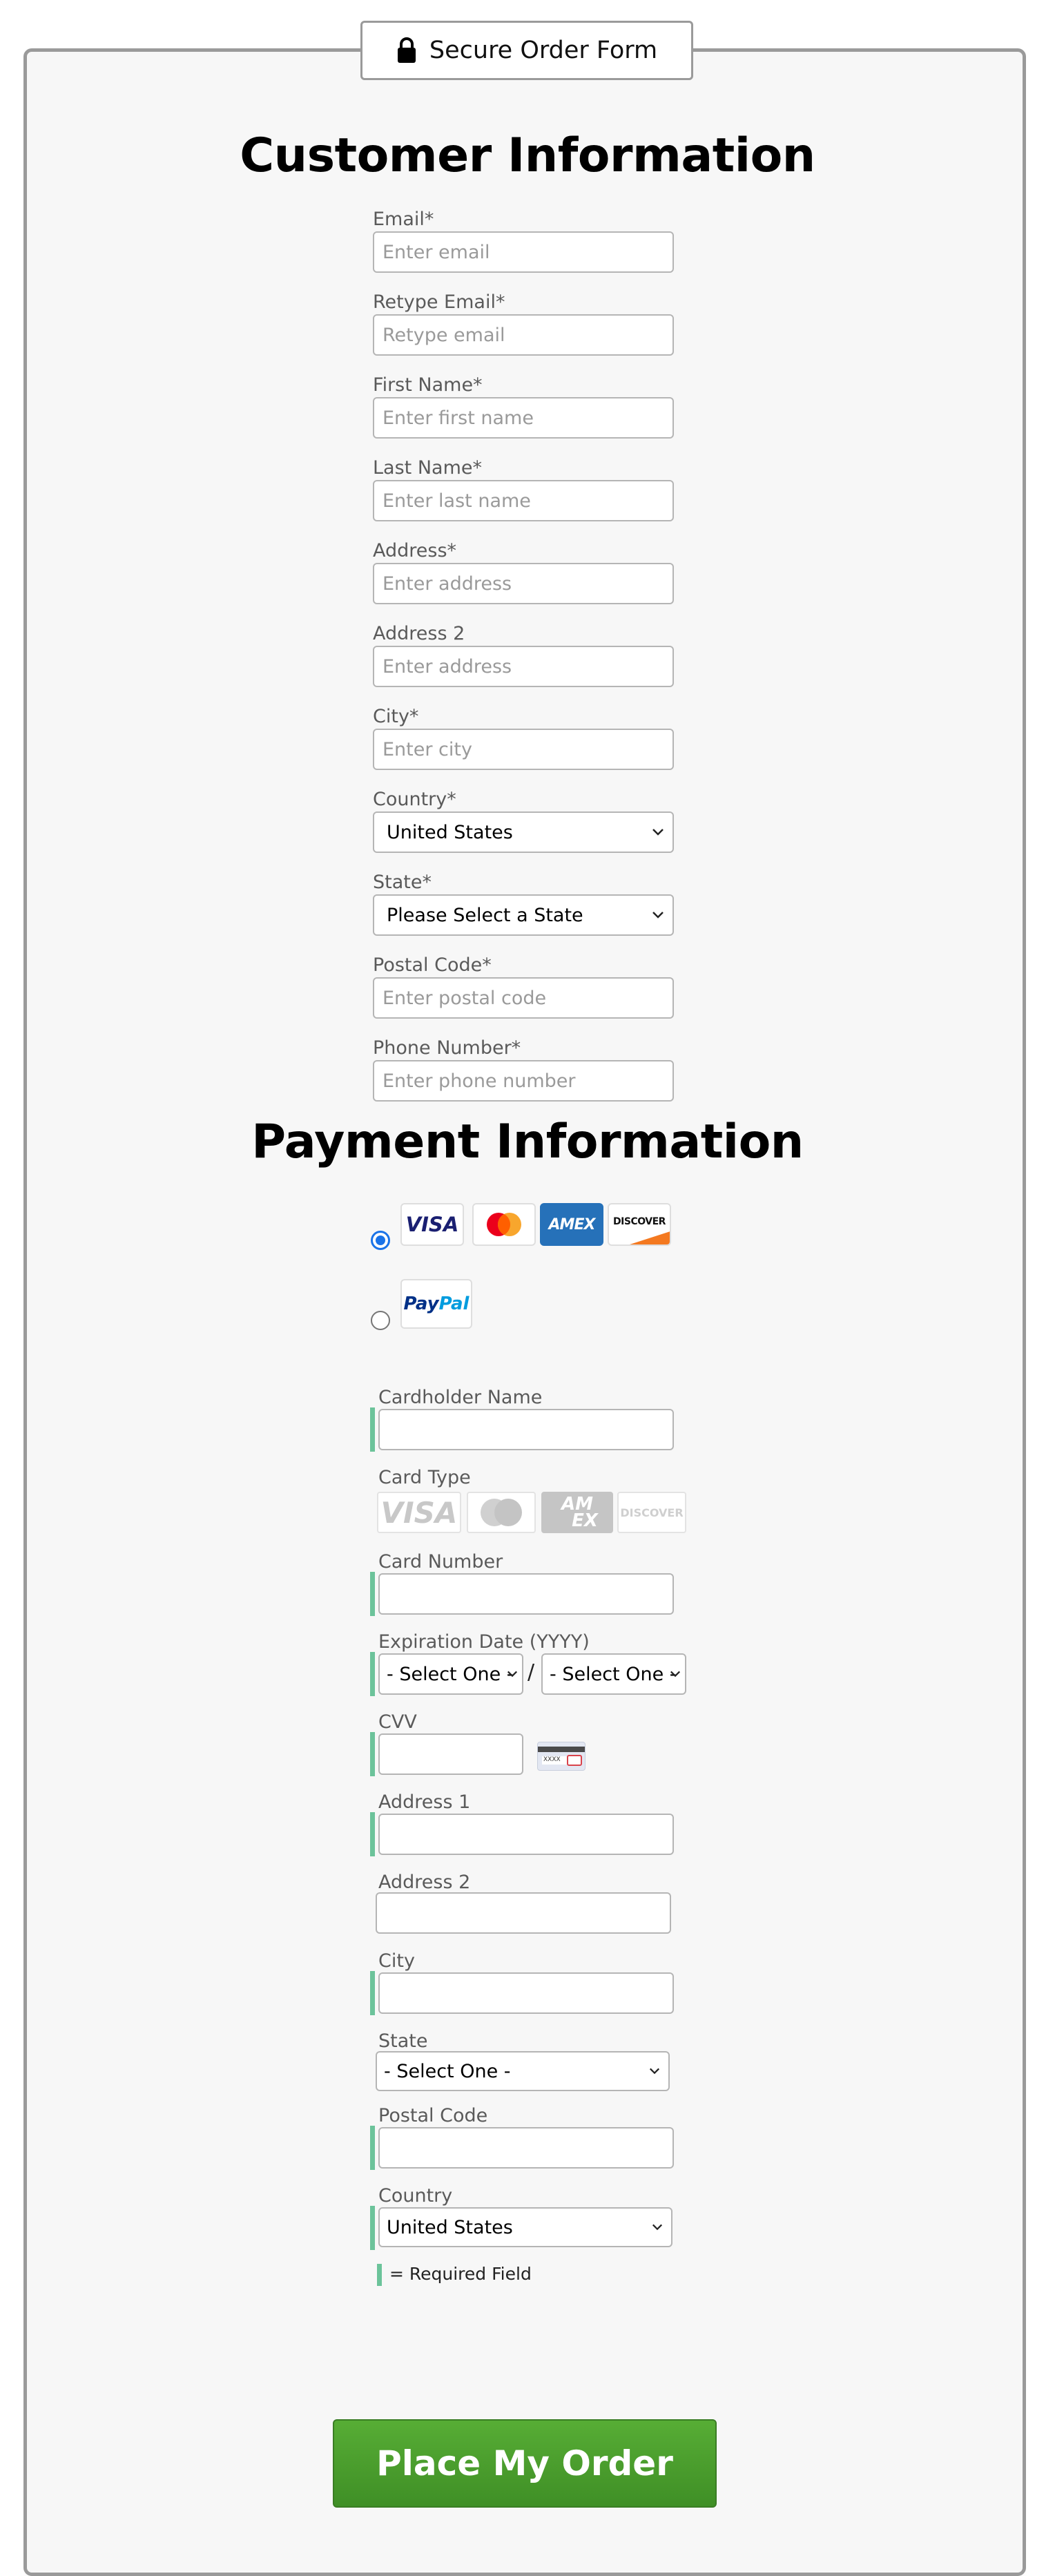  What do you see at coordinates (450, 832) in the screenshot?
I see `country-select-value: United States` at bounding box center [450, 832].